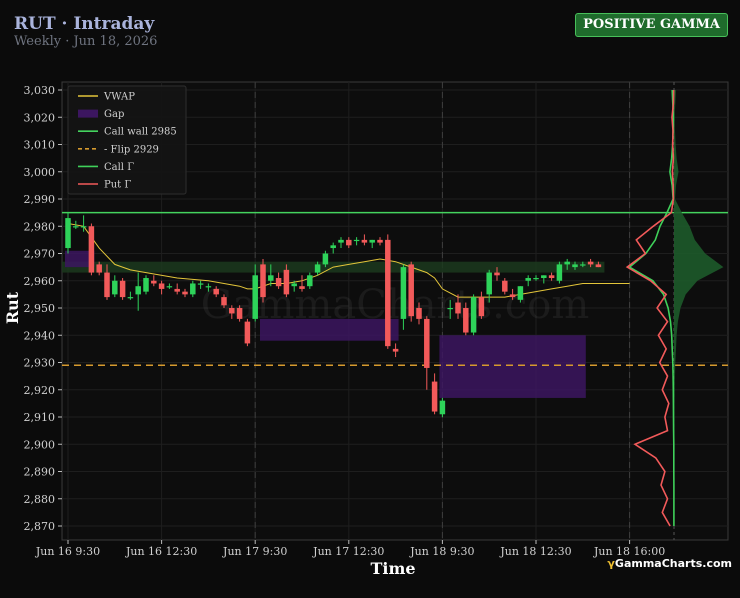 The height and width of the screenshot is (598, 740). I want to click on x-axis-label: Time, so click(392, 568).